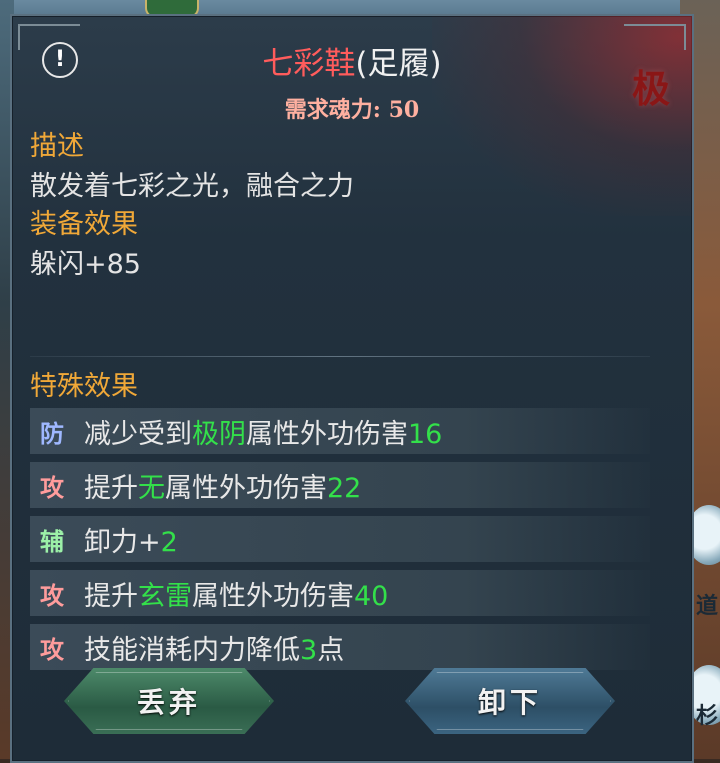  Describe the element at coordinates (57, 146) in the screenshot. I see `description-label: 描述` at that location.